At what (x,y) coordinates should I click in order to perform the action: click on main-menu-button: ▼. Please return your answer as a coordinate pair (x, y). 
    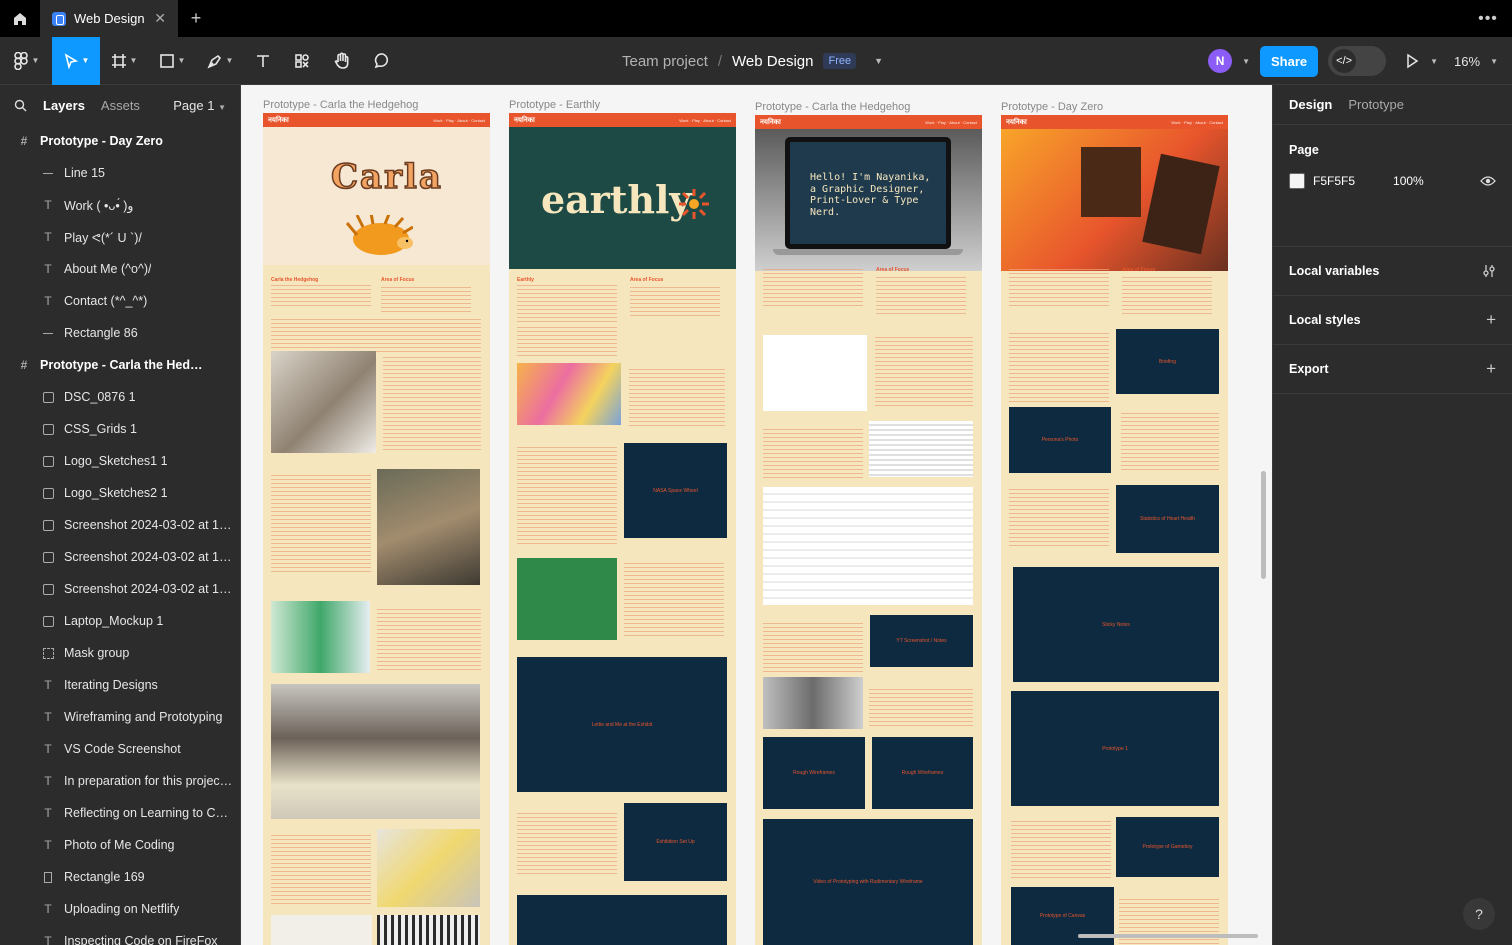
    Looking at the image, I should click on (26, 61).